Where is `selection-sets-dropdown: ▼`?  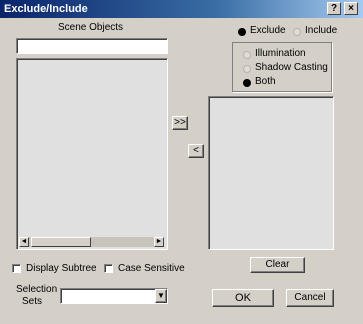
selection-sets-dropdown: ▼ is located at coordinates (114, 296).